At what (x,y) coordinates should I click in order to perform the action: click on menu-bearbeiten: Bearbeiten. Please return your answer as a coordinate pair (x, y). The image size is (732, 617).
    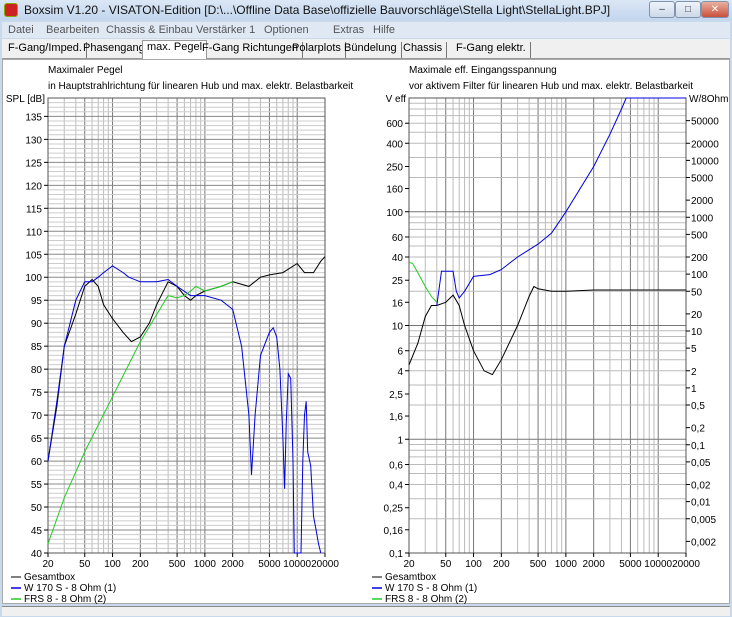
    Looking at the image, I should click on (72, 30).